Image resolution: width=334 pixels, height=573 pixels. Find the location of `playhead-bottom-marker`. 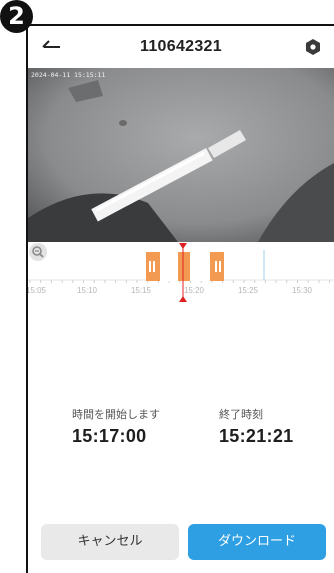

playhead-bottom-marker is located at coordinates (183, 299).